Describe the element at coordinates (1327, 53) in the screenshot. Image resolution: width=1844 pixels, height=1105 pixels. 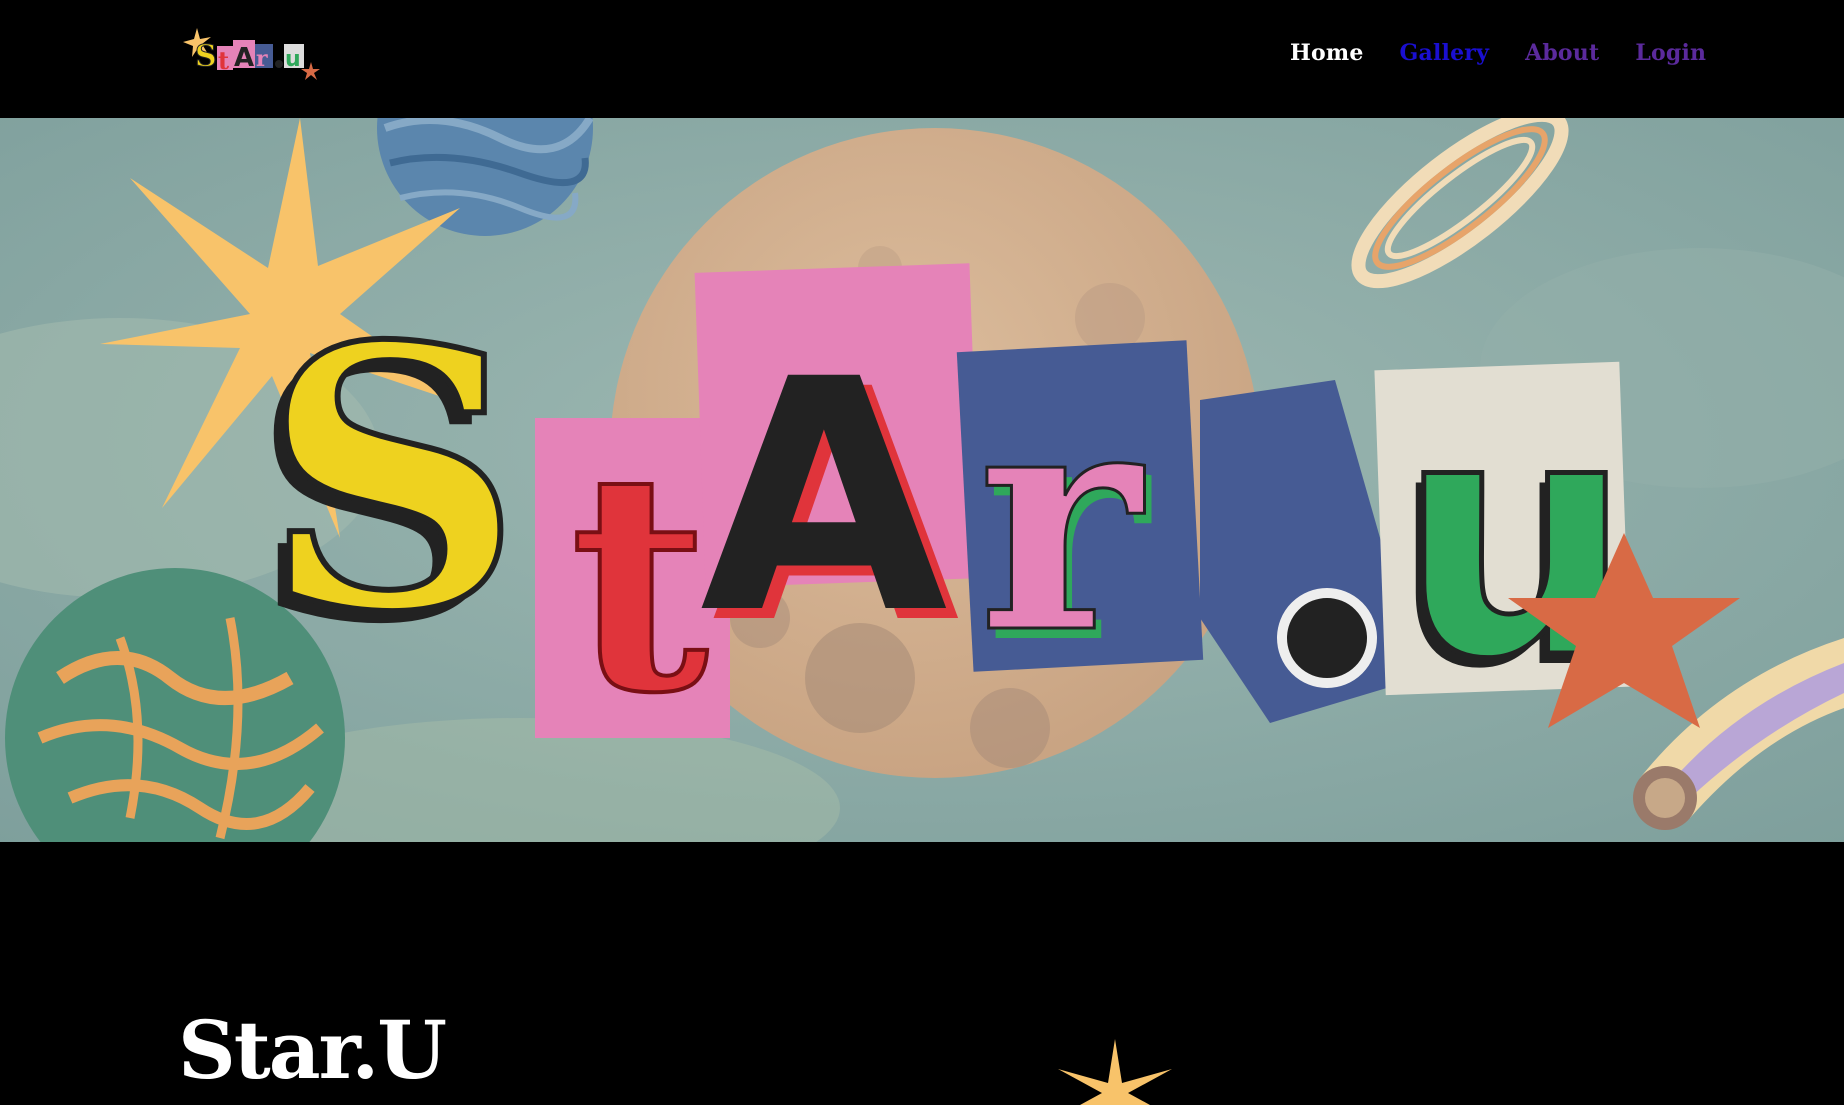
I see `nav-home-link: Home` at that location.